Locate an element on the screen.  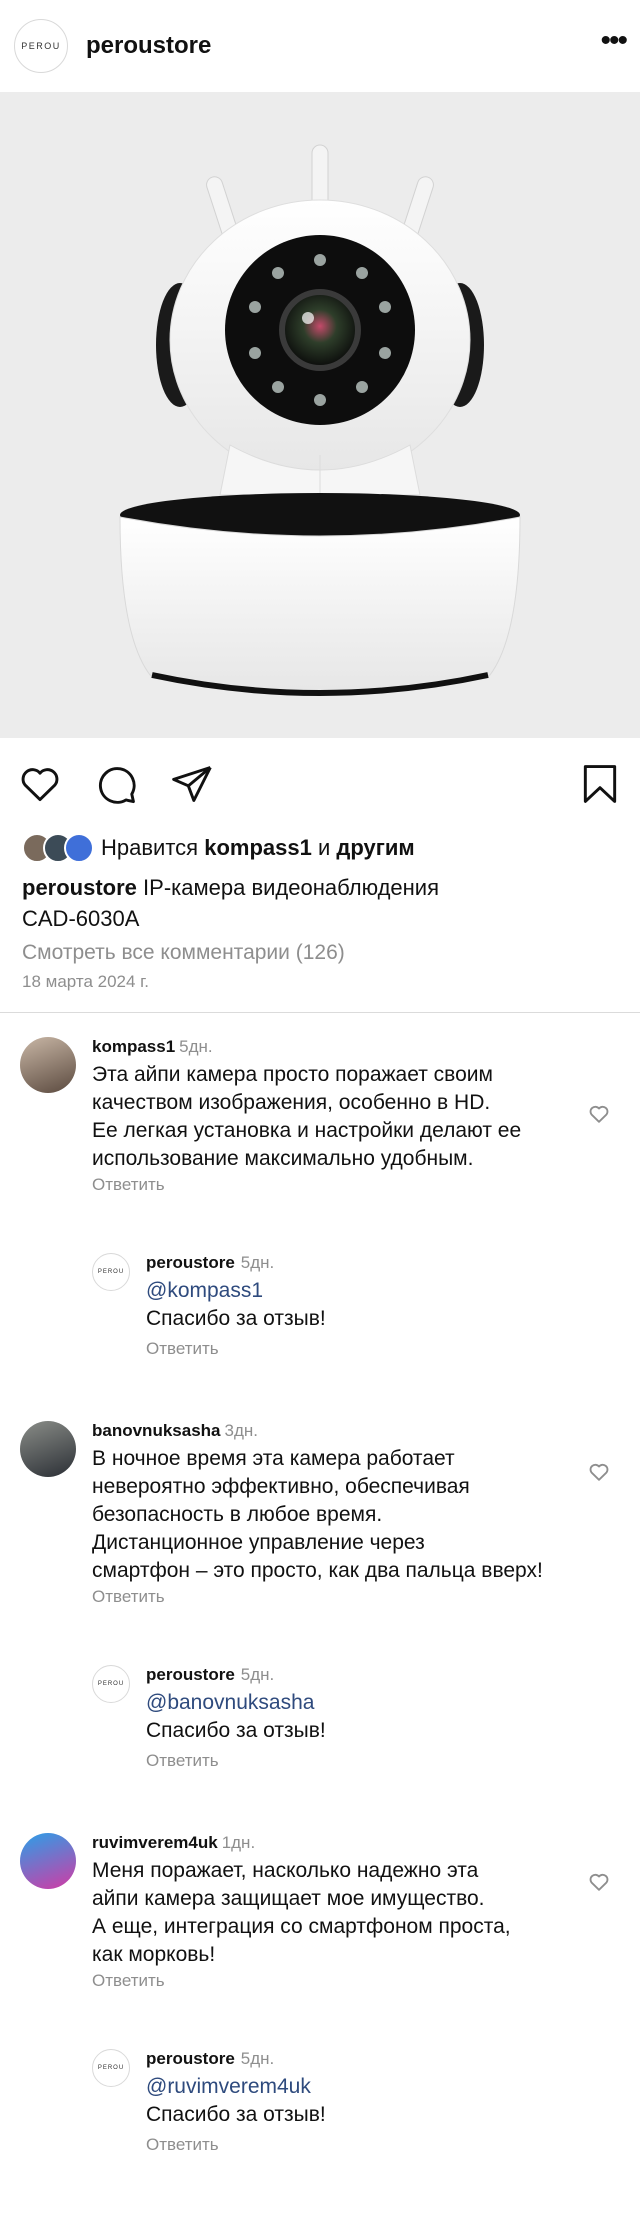
comment-line: безопасность в любое время. is located at coordinates (237, 1514).